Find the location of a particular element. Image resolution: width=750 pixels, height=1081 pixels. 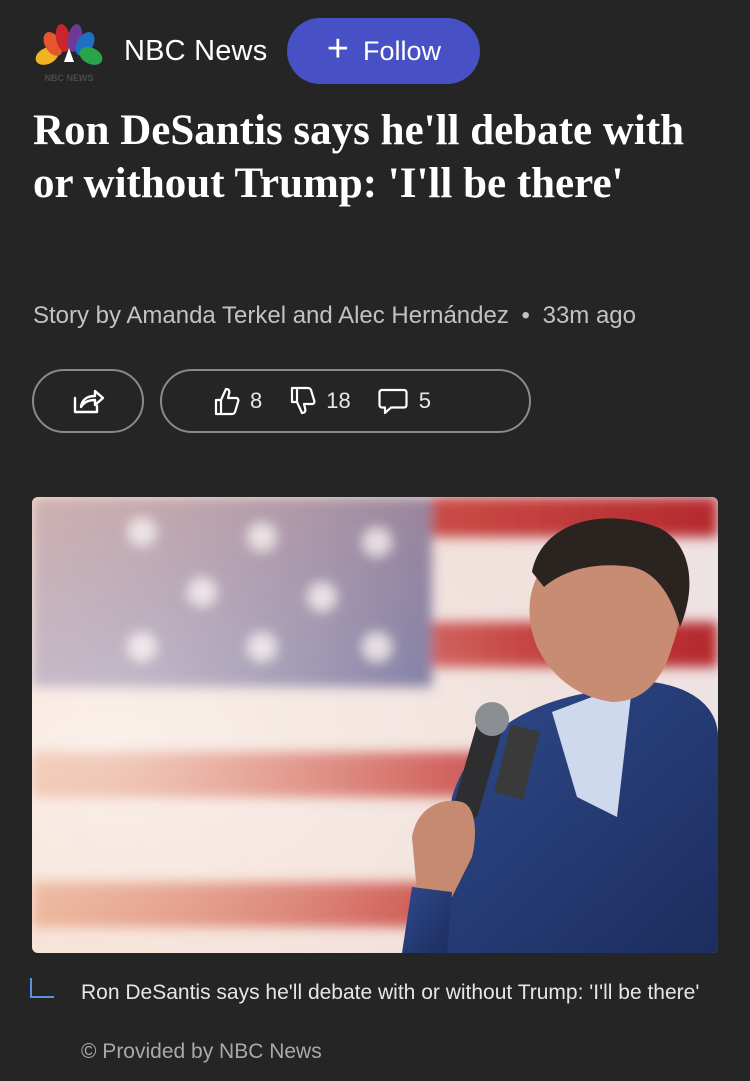

image-credit: © Provided by NBC News is located at coordinates (201, 1051).